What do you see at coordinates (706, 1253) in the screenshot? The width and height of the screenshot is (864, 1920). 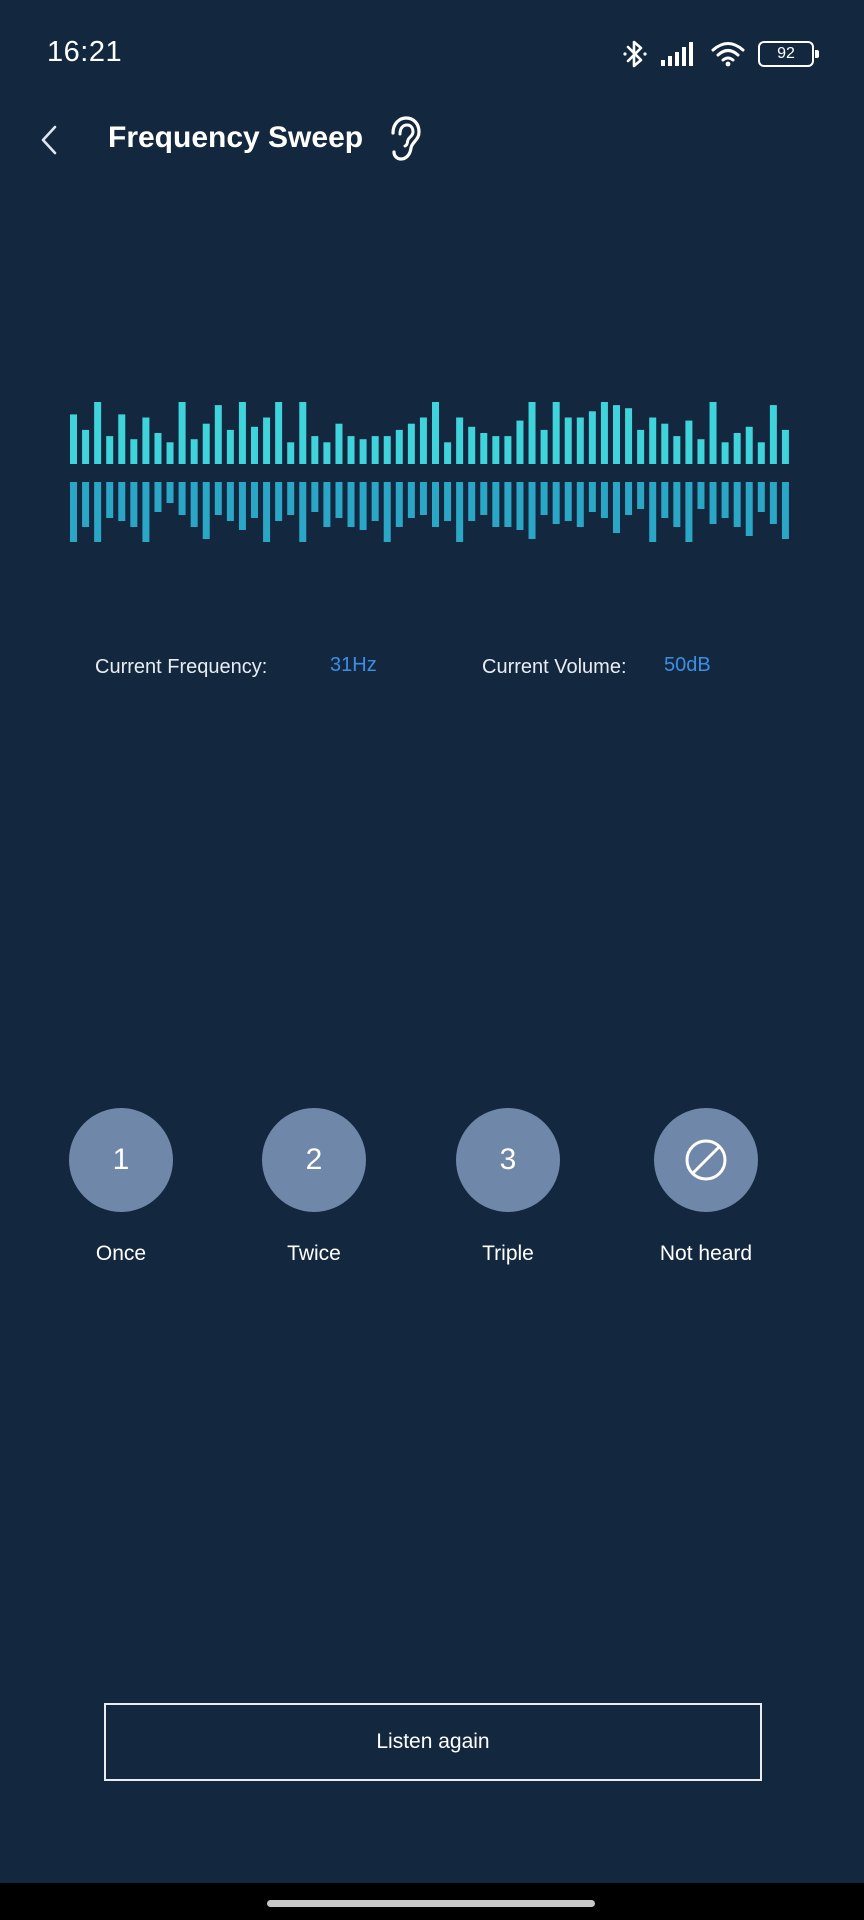 I see `answer-label: Not heard` at bounding box center [706, 1253].